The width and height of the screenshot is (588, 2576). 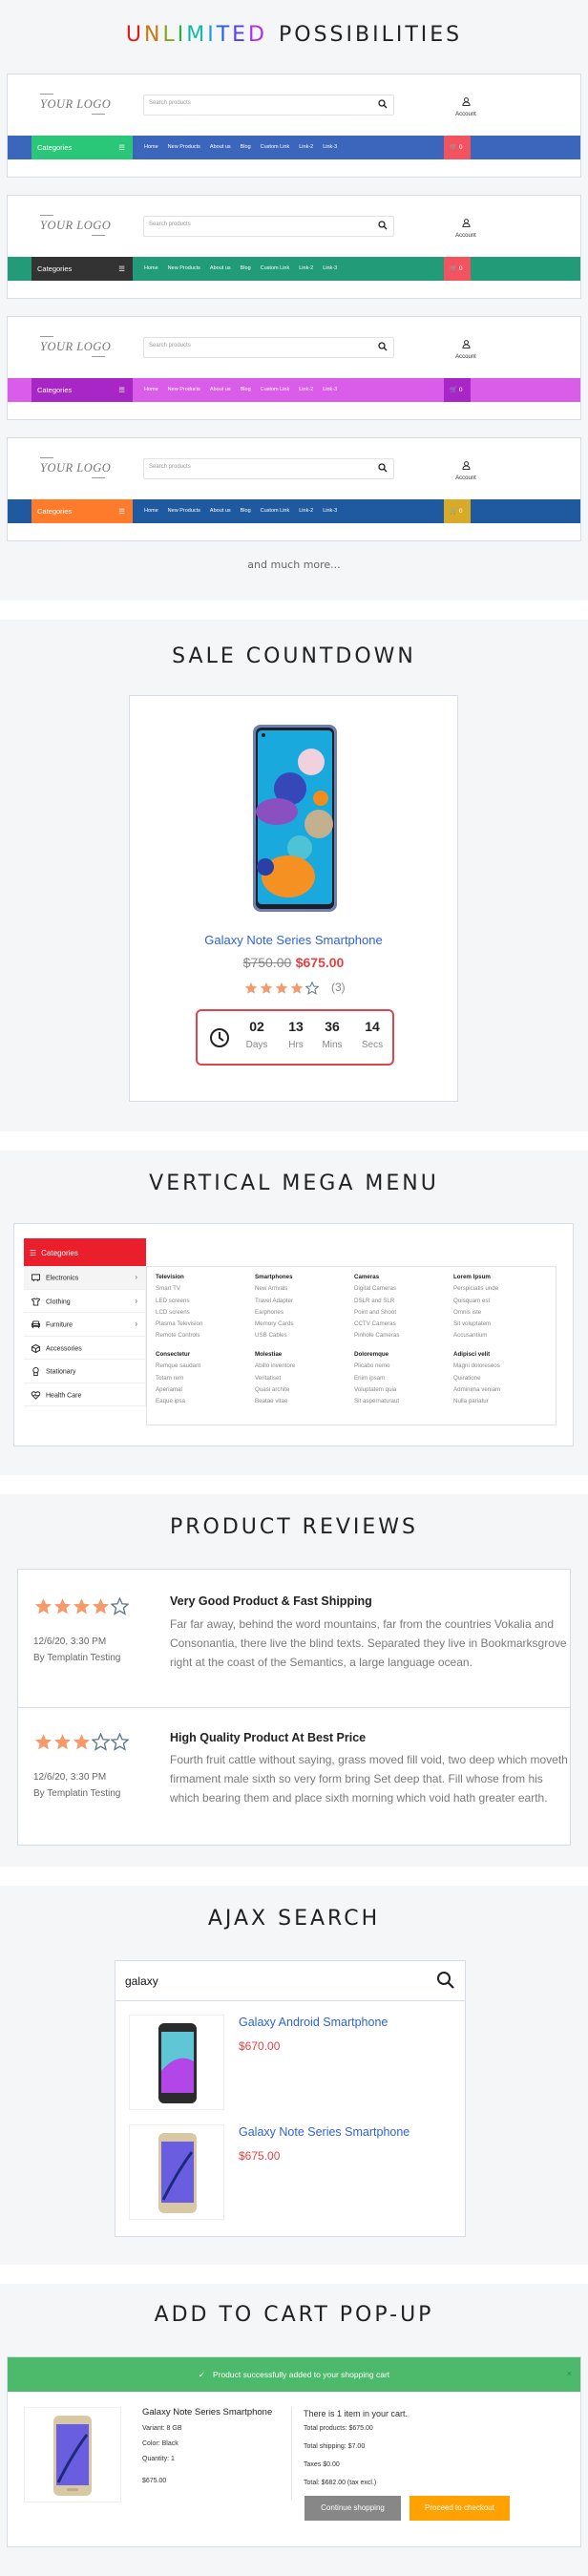 I want to click on mega-menu-link: Smart TV, so click(x=179, y=1289).